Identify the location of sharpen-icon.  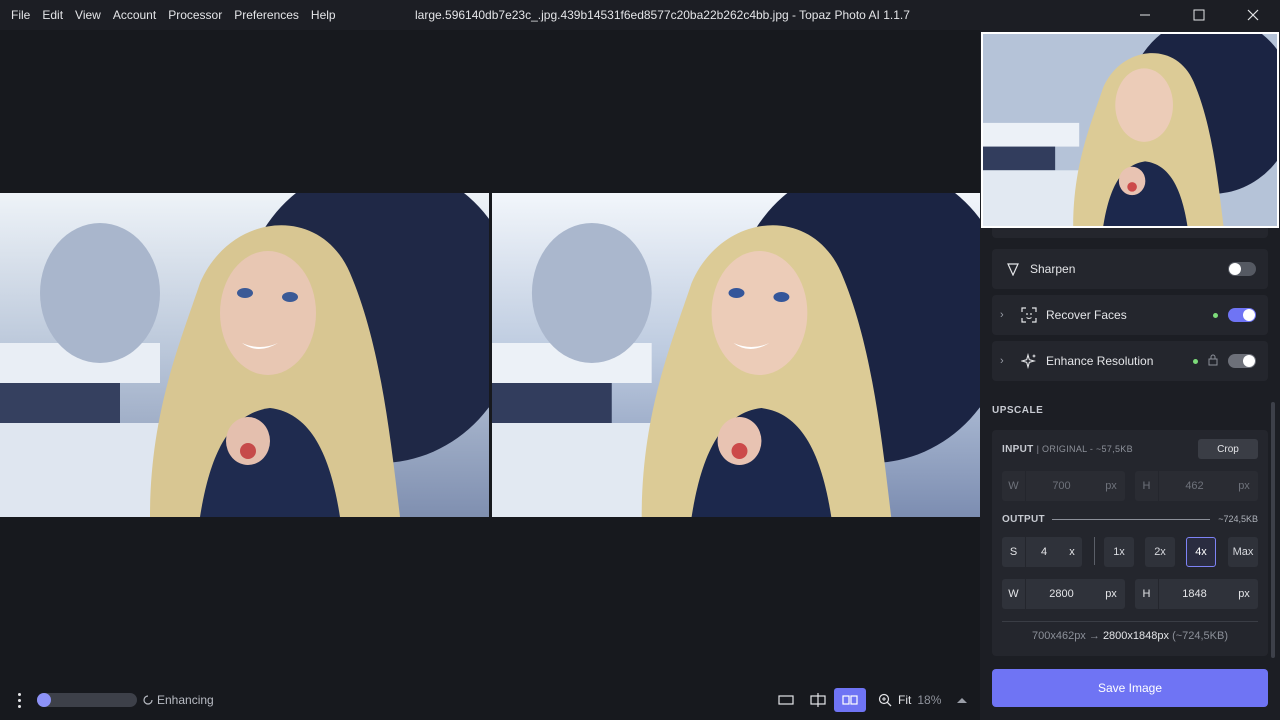
(1013, 269).